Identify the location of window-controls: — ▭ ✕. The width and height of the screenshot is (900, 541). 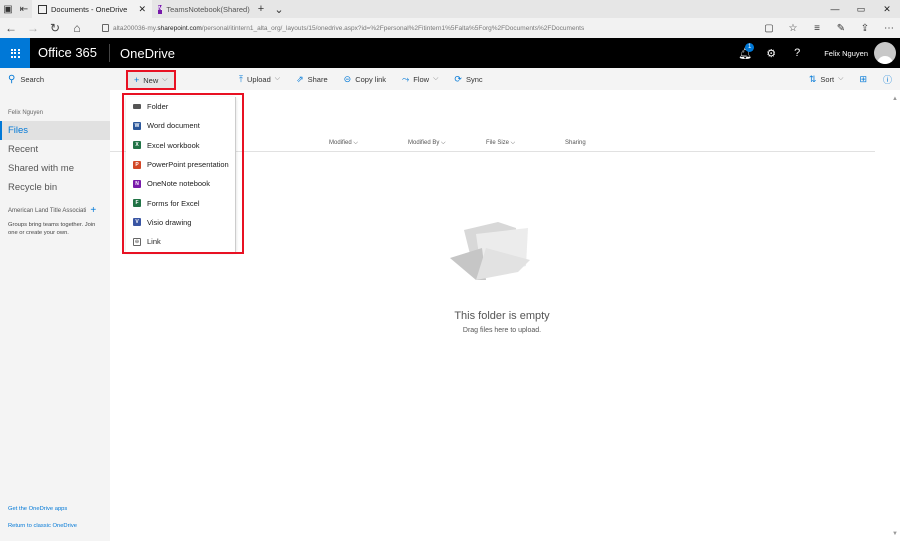
(861, 9).